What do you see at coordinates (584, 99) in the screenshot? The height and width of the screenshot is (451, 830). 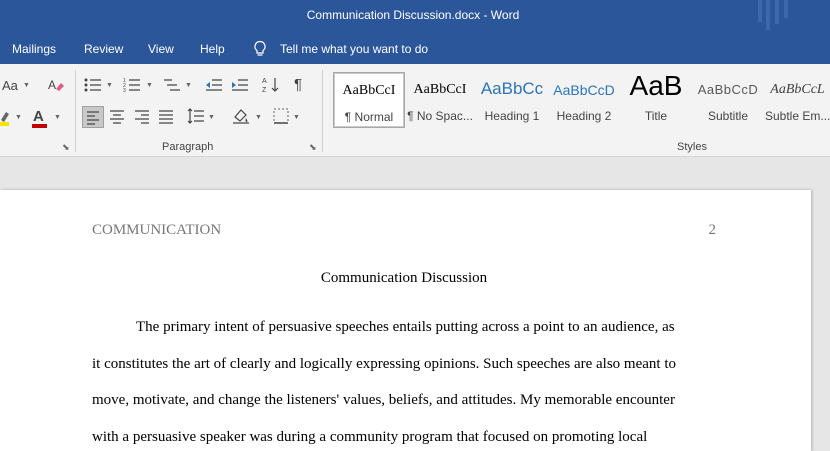 I see `style-heading-2: AaBbCcD Heading 2` at bounding box center [584, 99].